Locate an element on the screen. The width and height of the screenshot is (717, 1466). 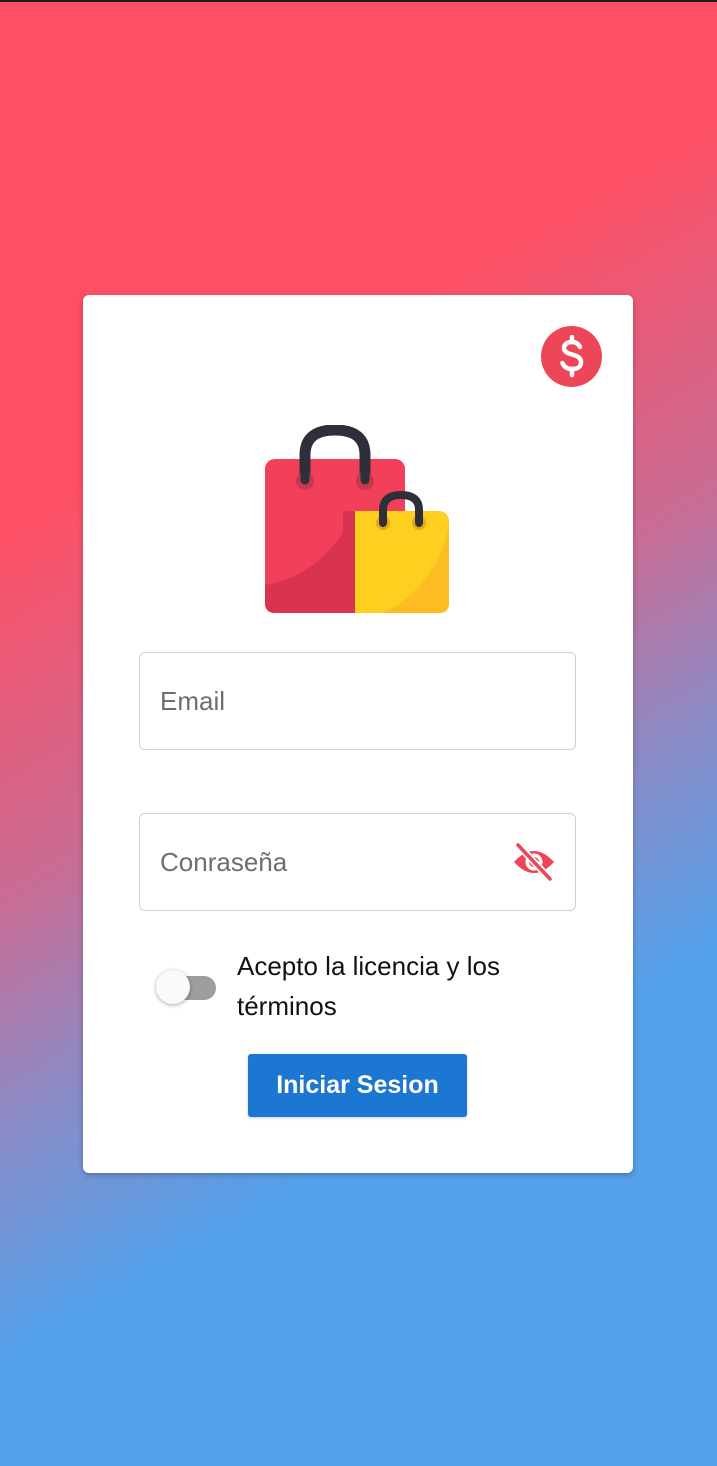
email-field is located at coordinates (357, 701).